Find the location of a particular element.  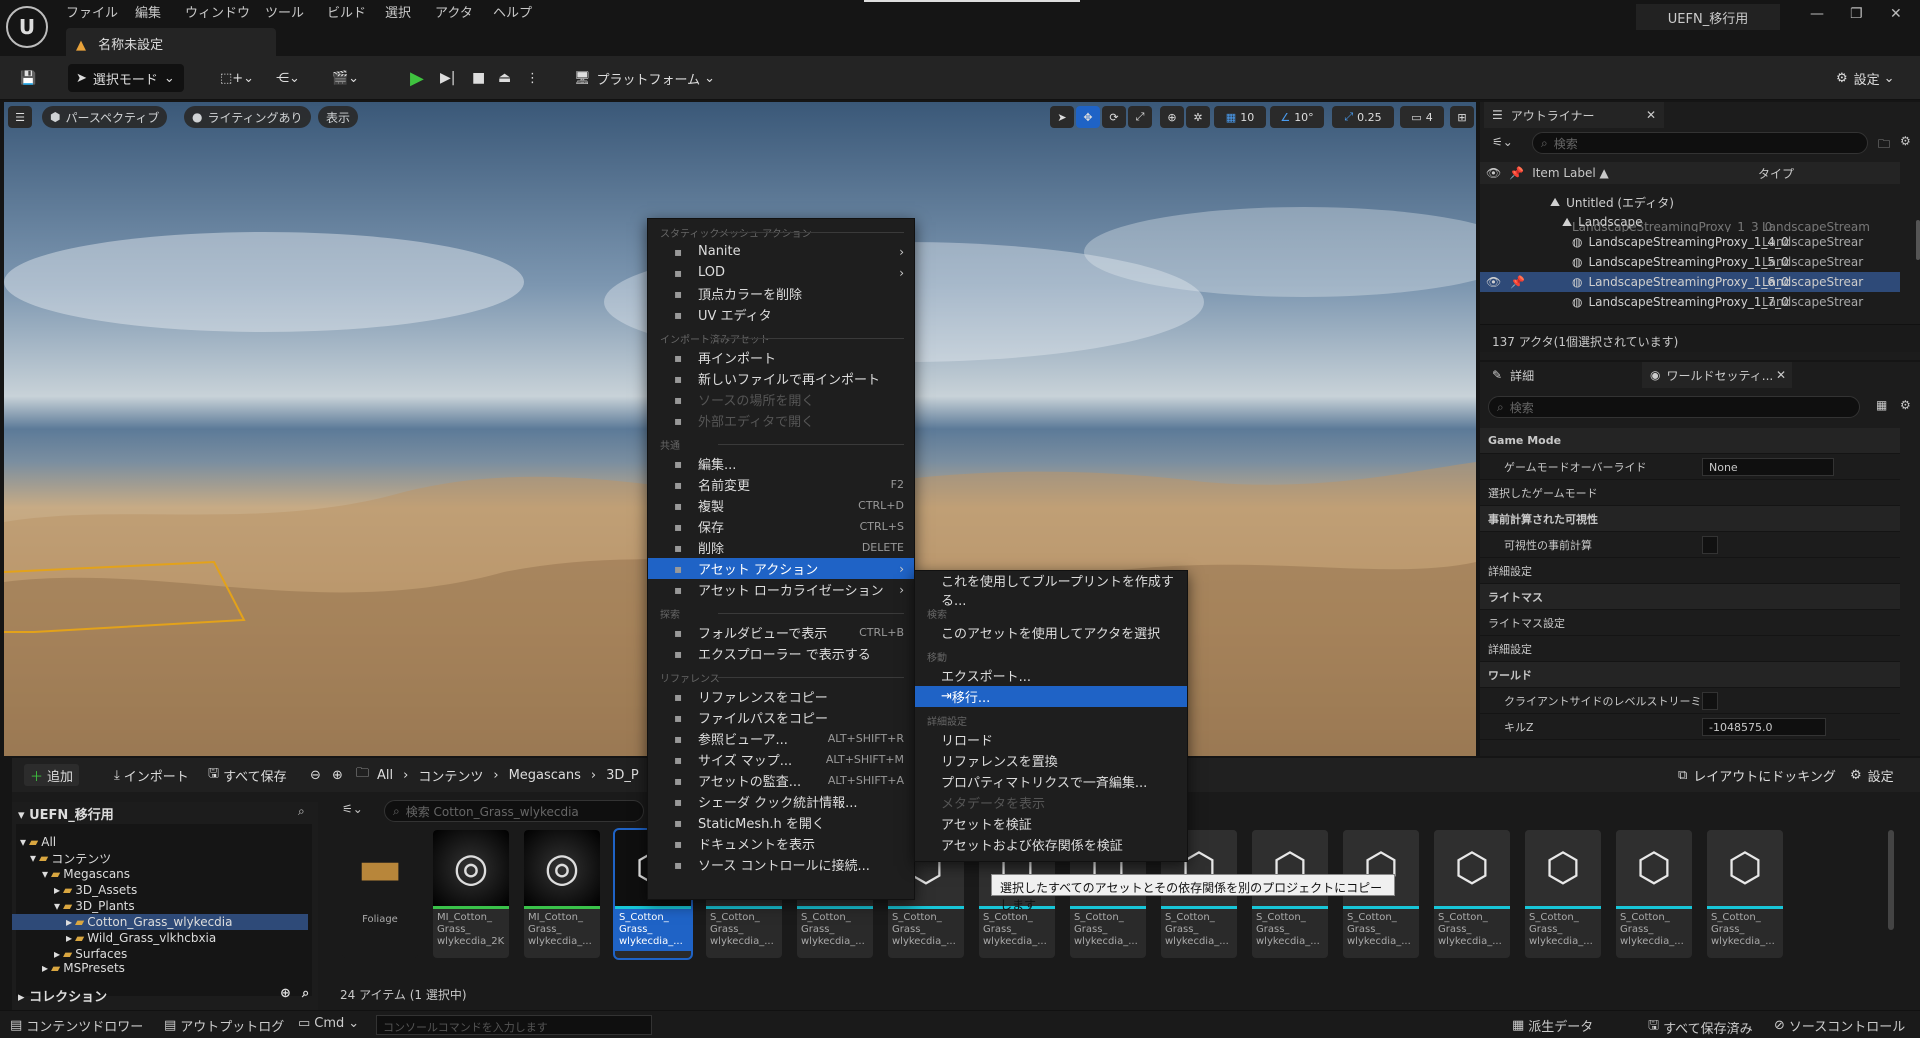

outliner-tab: ☰ アウトライナー ✕ is located at coordinates (1574, 115).